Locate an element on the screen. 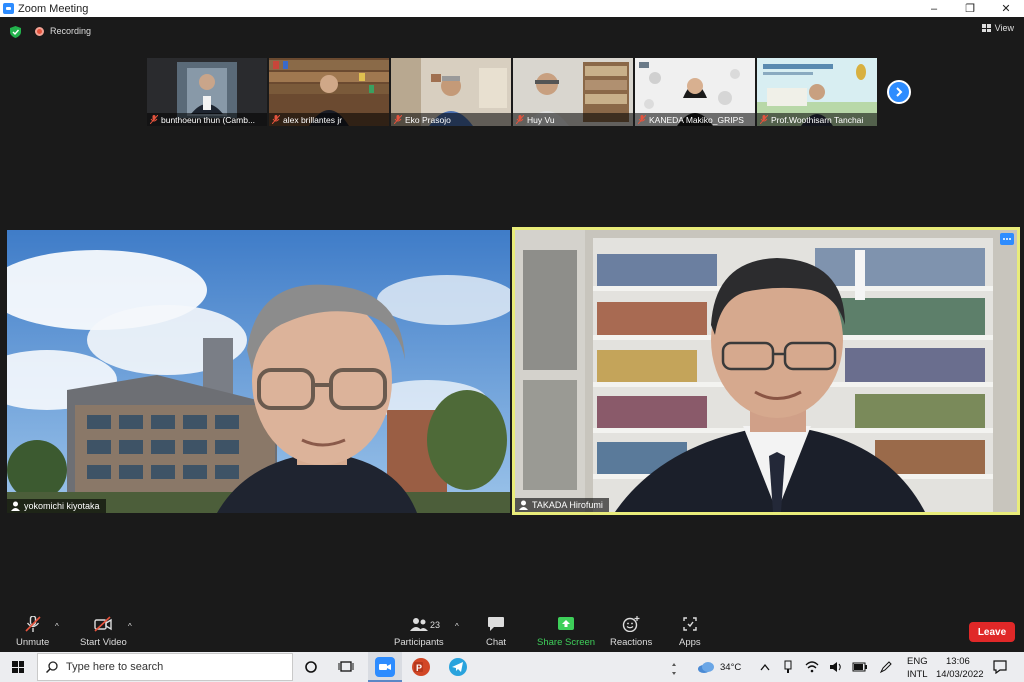 This screenshot has width=1024, height=682. task-view-icon-button is located at coordinates (346, 667).